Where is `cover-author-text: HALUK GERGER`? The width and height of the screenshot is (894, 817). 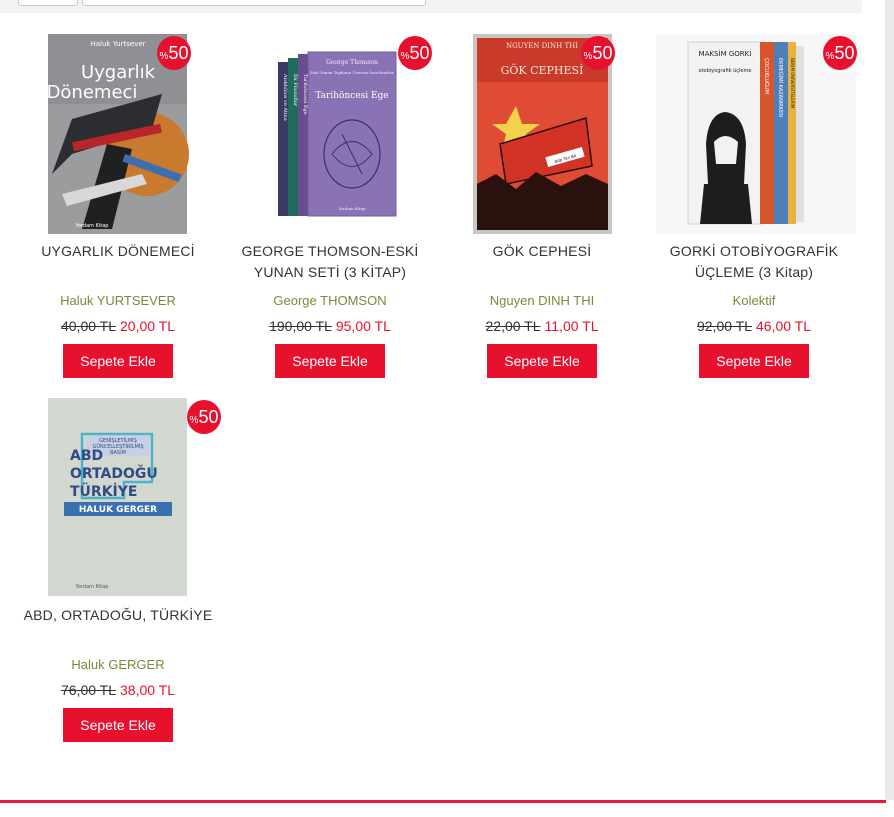 cover-author-text: HALUK GERGER is located at coordinates (118, 510).